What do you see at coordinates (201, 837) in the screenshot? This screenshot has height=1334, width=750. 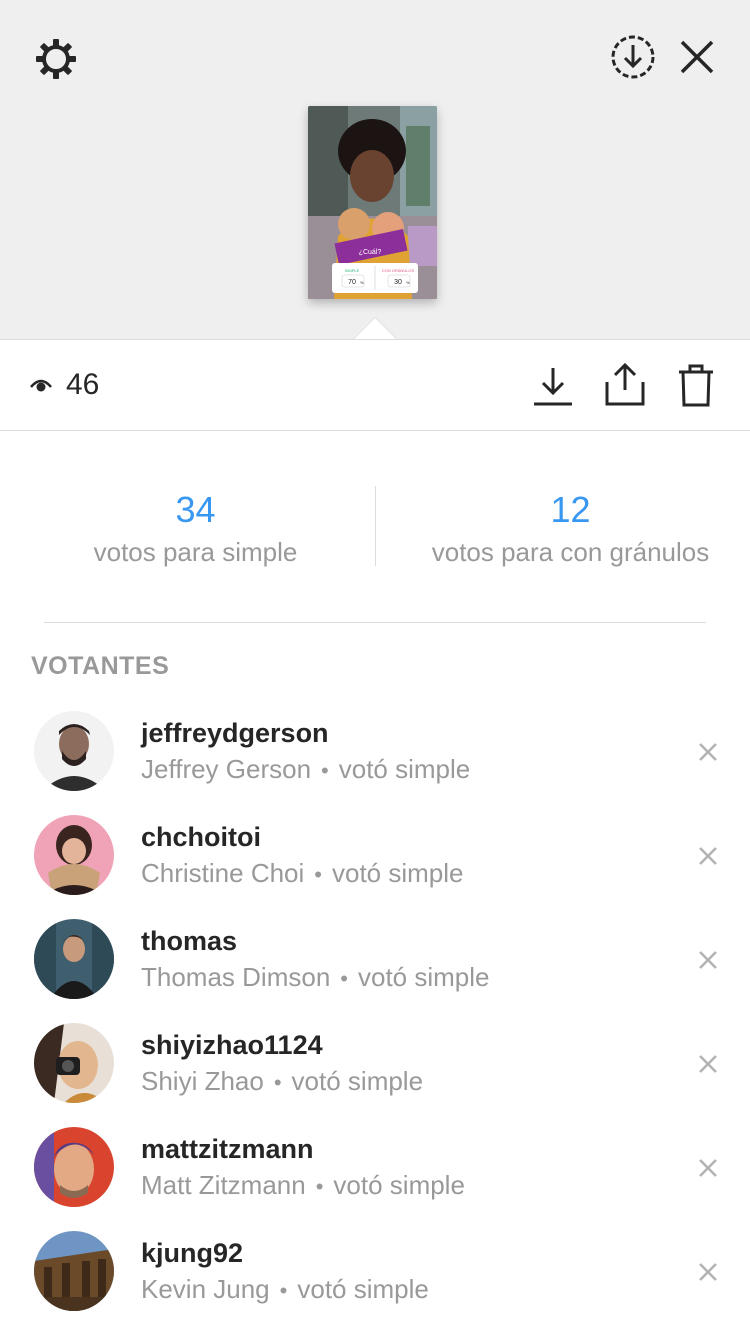 I see `voter-username: chchoitoi` at bounding box center [201, 837].